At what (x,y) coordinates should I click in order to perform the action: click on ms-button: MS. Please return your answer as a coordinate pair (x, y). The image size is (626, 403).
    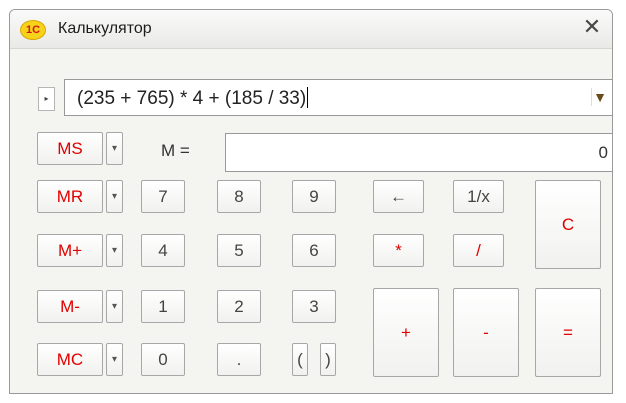
    Looking at the image, I should click on (70, 148).